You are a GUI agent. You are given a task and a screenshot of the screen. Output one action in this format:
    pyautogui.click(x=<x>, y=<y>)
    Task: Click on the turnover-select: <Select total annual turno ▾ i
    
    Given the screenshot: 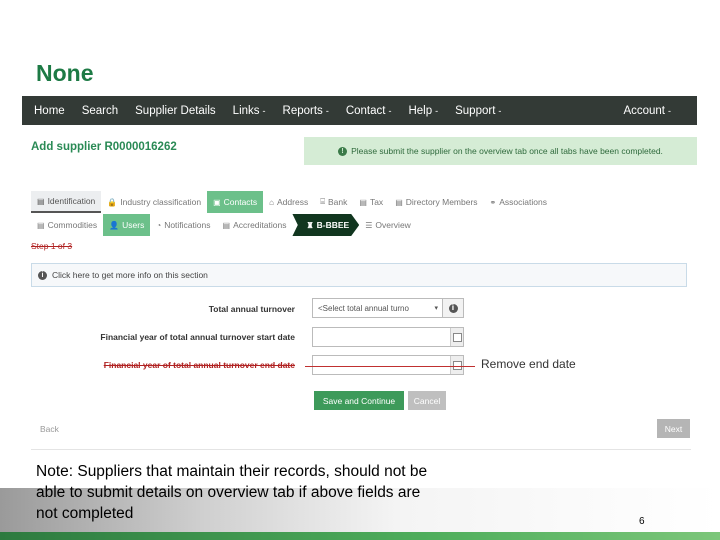 What is the action you would take?
    pyautogui.click(x=388, y=308)
    